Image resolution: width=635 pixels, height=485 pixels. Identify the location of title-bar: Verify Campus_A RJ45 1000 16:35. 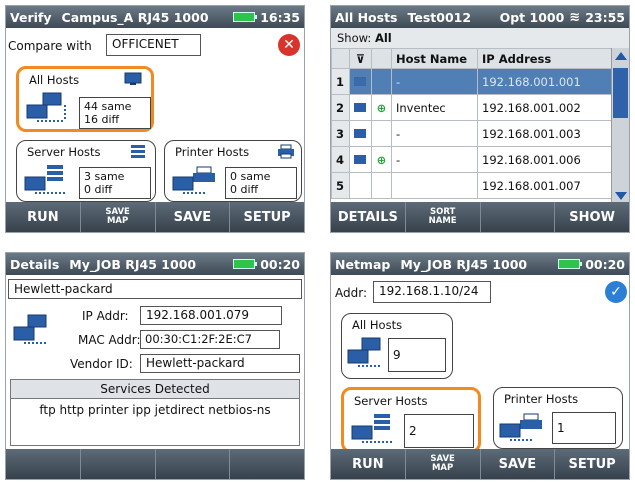
(155, 17).